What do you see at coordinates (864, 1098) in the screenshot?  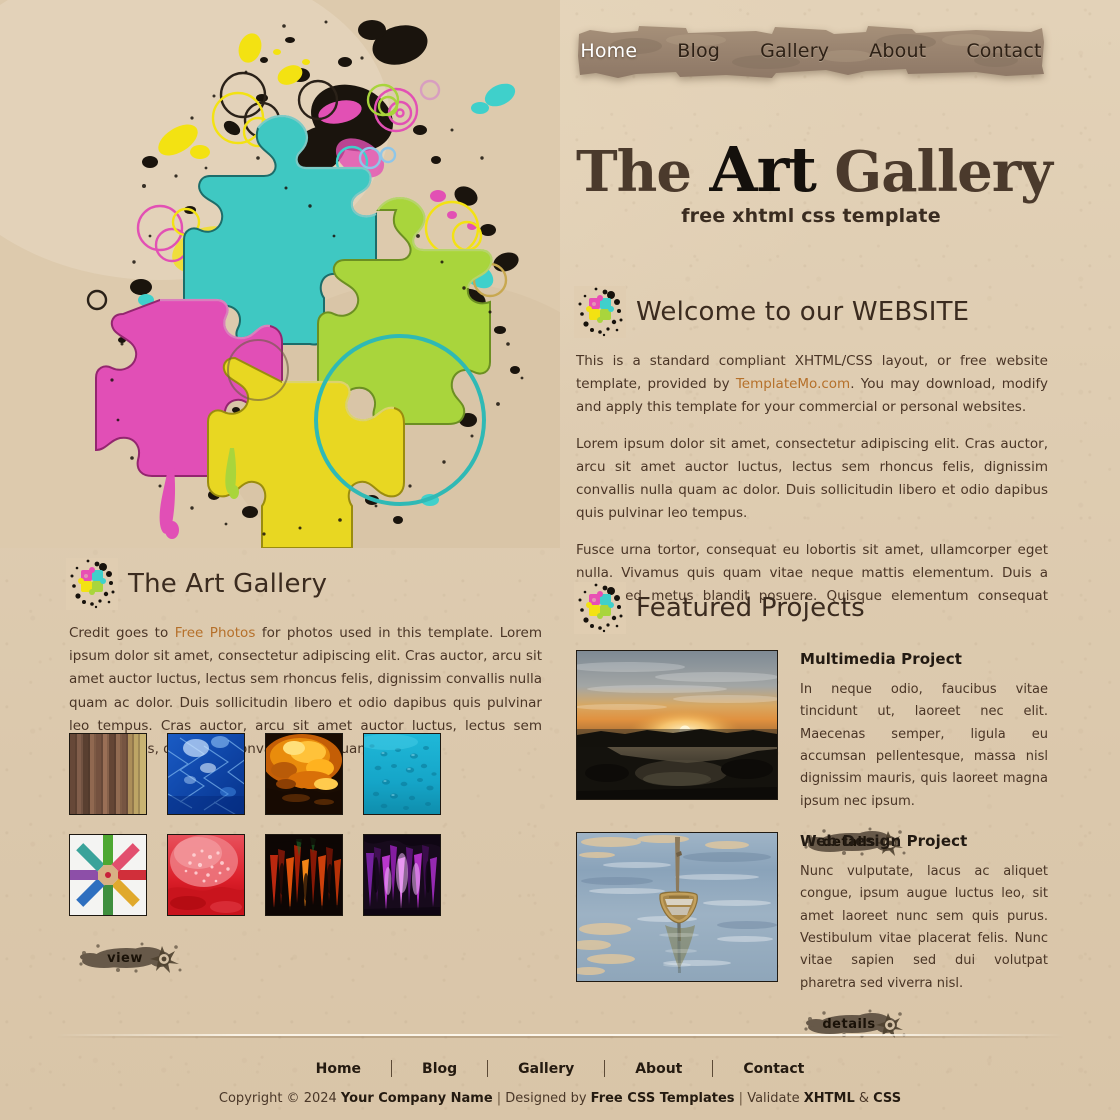 I see `validate-amp: &` at bounding box center [864, 1098].